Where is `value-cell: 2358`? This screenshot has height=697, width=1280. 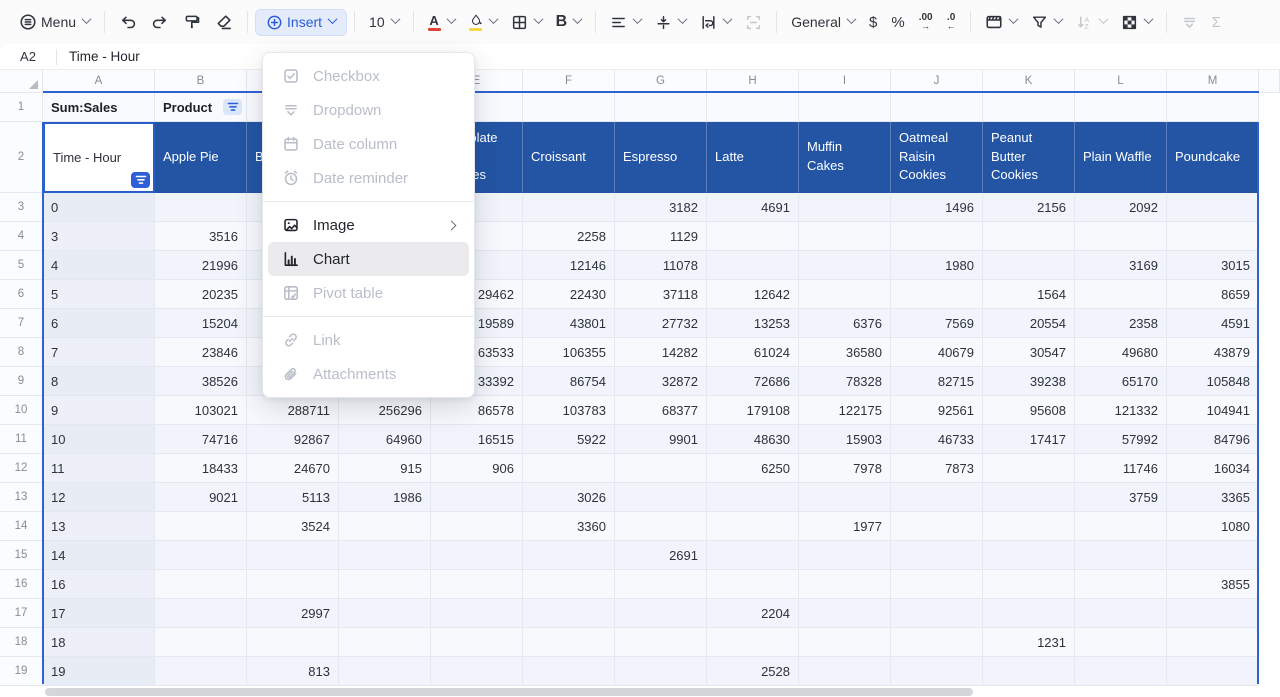 value-cell: 2358 is located at coordinates (1121, 323).